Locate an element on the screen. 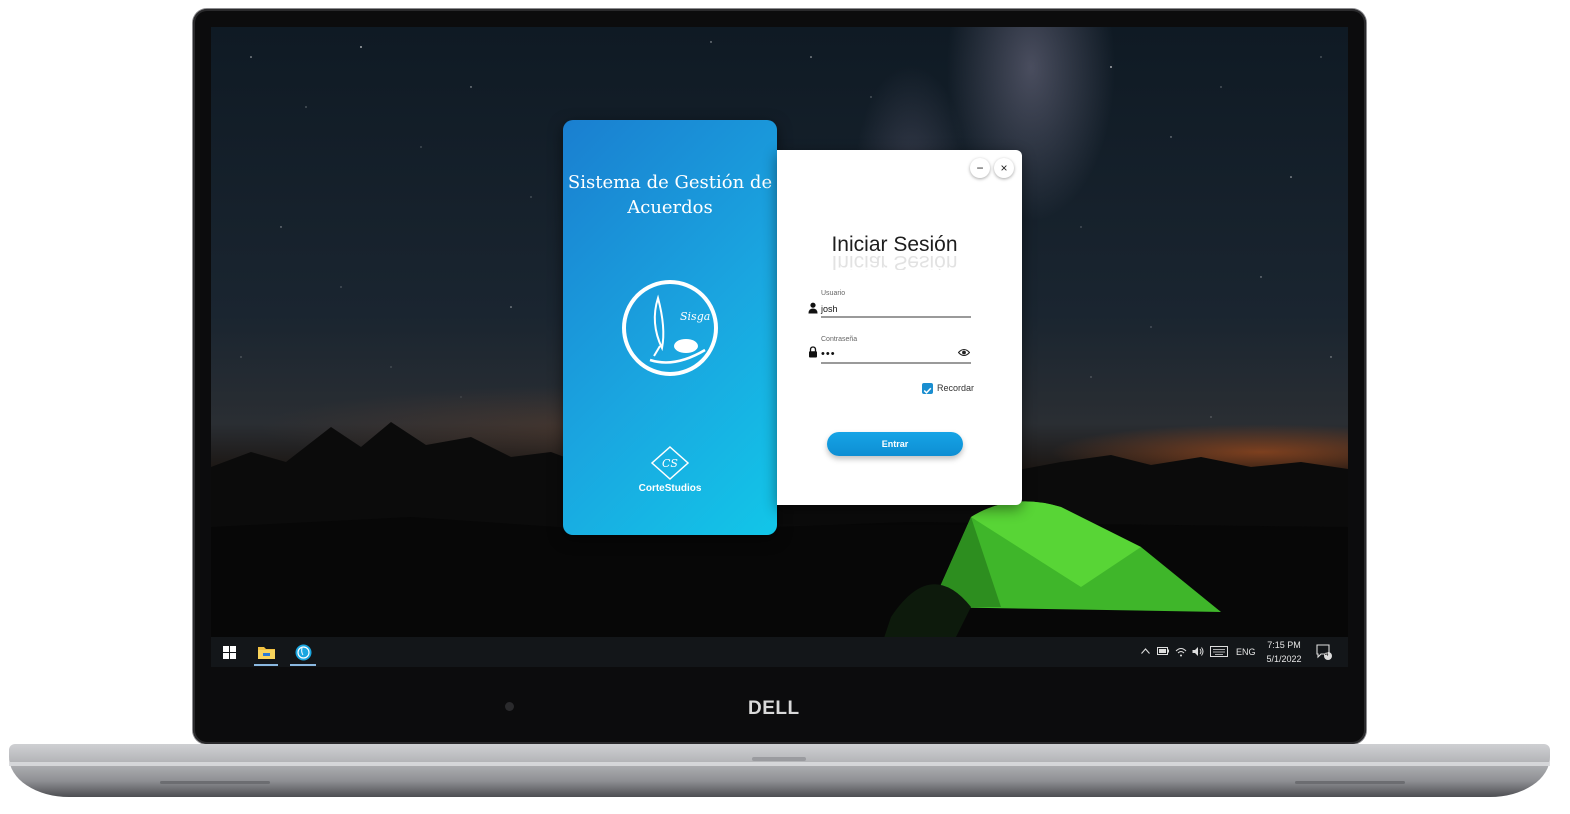  laptop-base-edge is located at coordinates (779, 764).